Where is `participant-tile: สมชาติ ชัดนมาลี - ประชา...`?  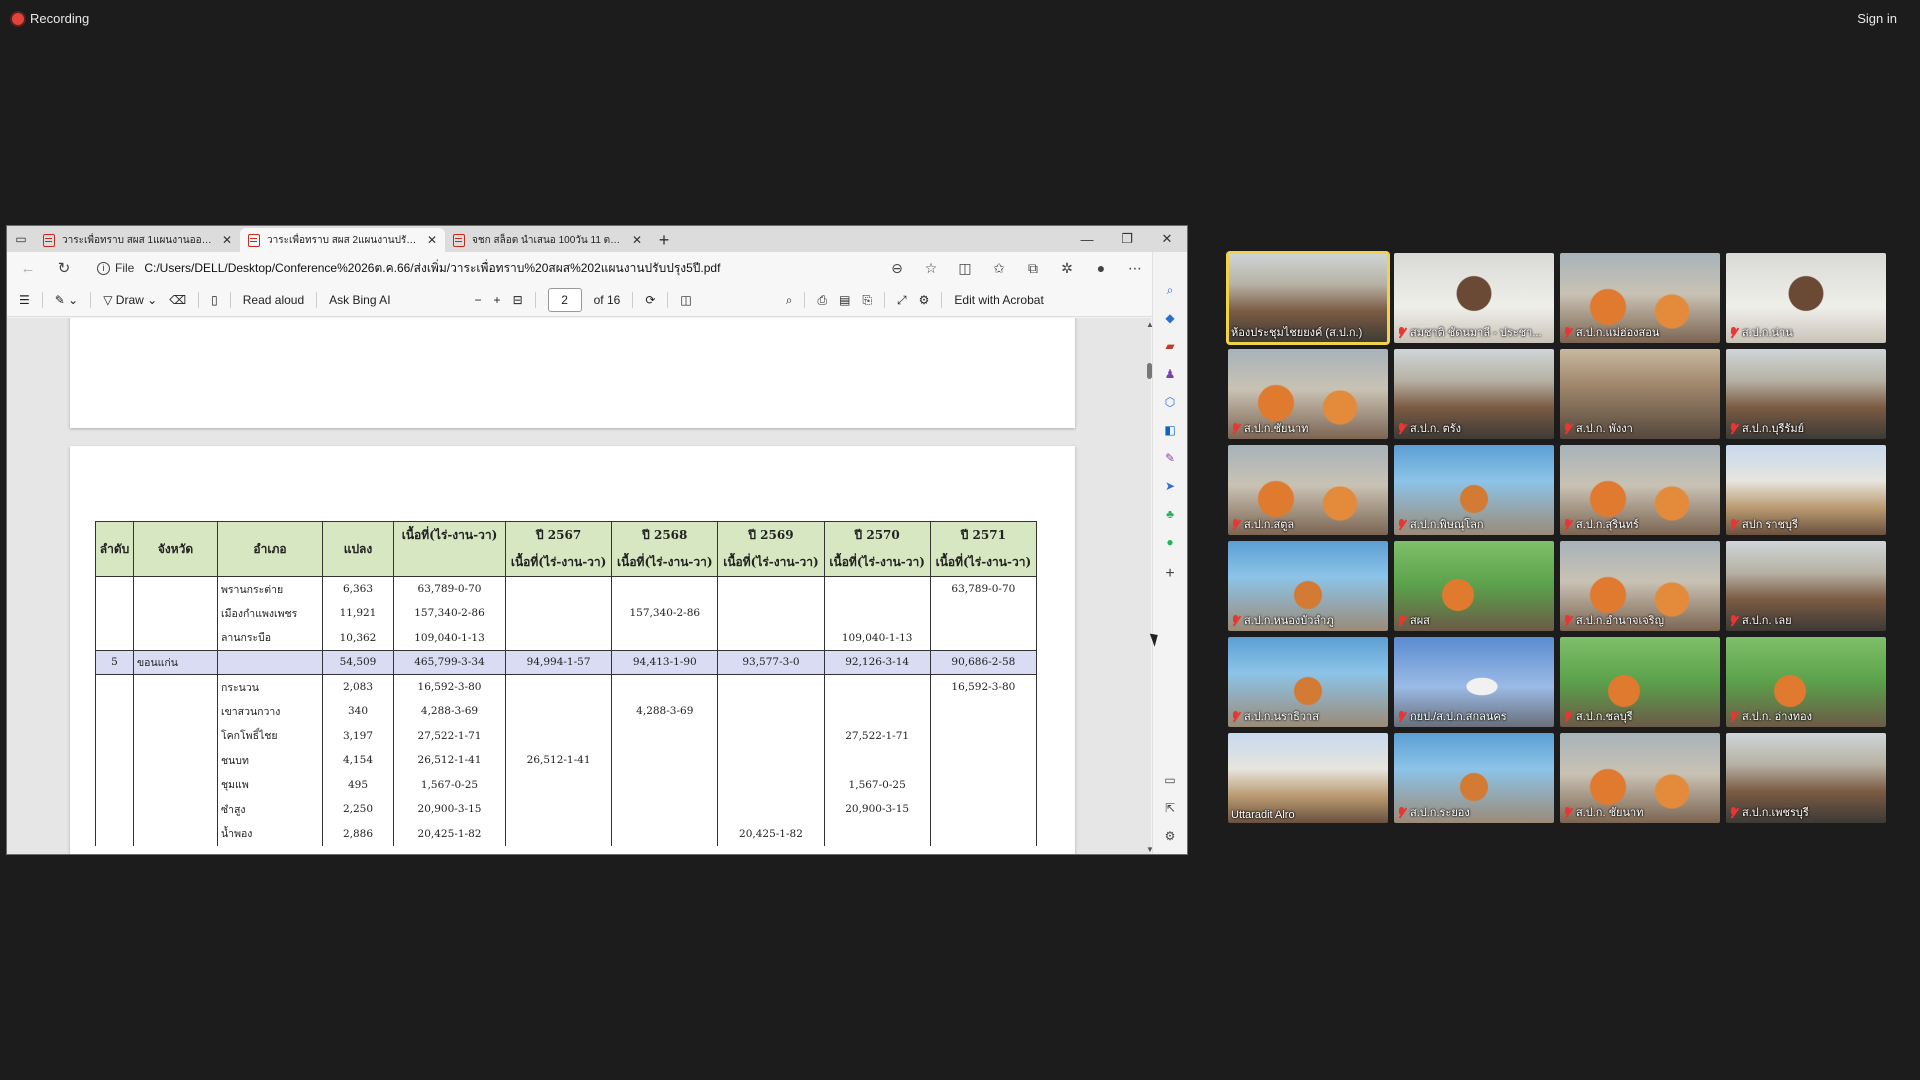
participant-tile: สมชาติ ชัดนมาลี - ประชา... is located at coordinates (1474, 298).